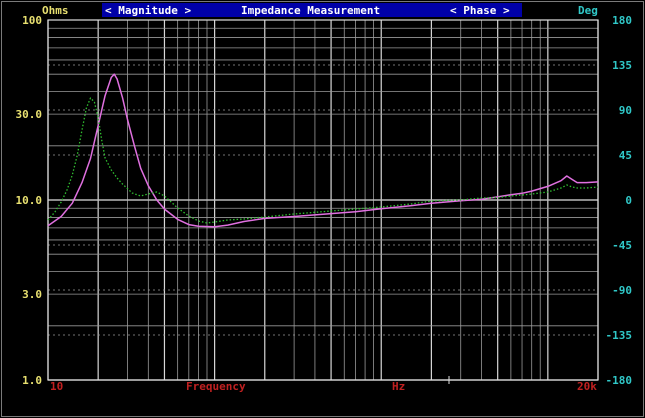  What do you see at coordinates (625, 155) in the screenshot?
I see `right-tick-label: 45` at bounding box center [625, 155].